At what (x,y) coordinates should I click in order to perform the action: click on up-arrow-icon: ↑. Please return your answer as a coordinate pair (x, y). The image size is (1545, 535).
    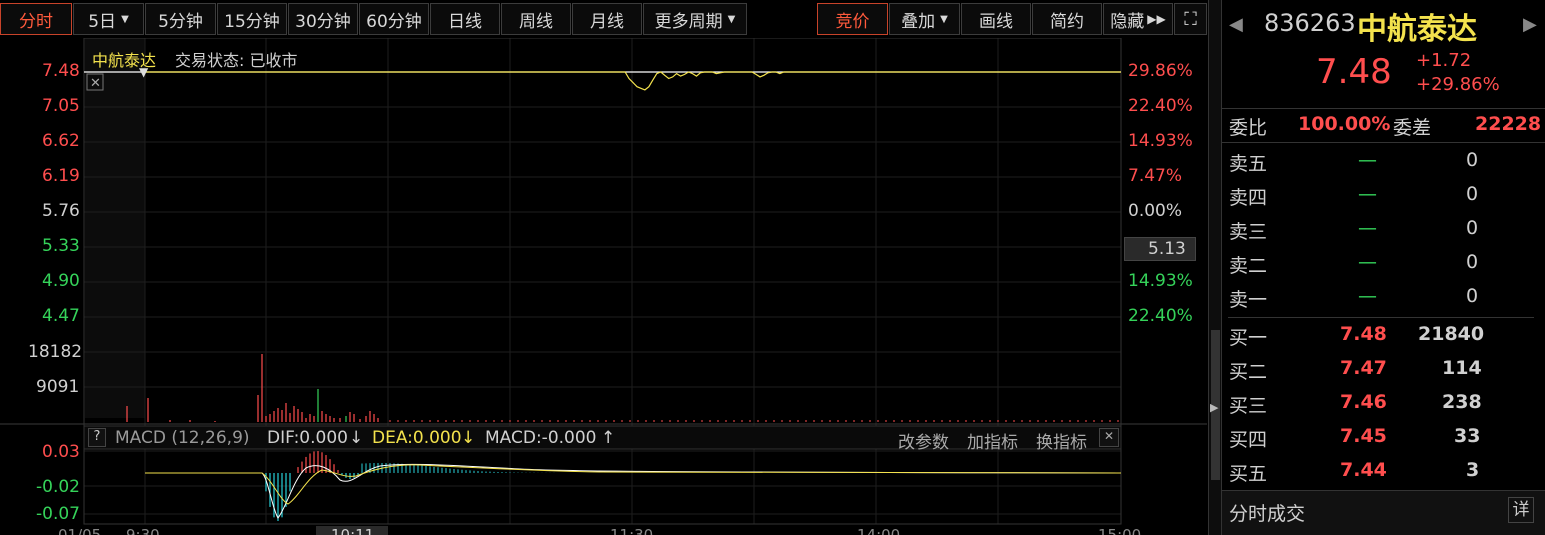
    Looking at the image, I should click on (608, 438).